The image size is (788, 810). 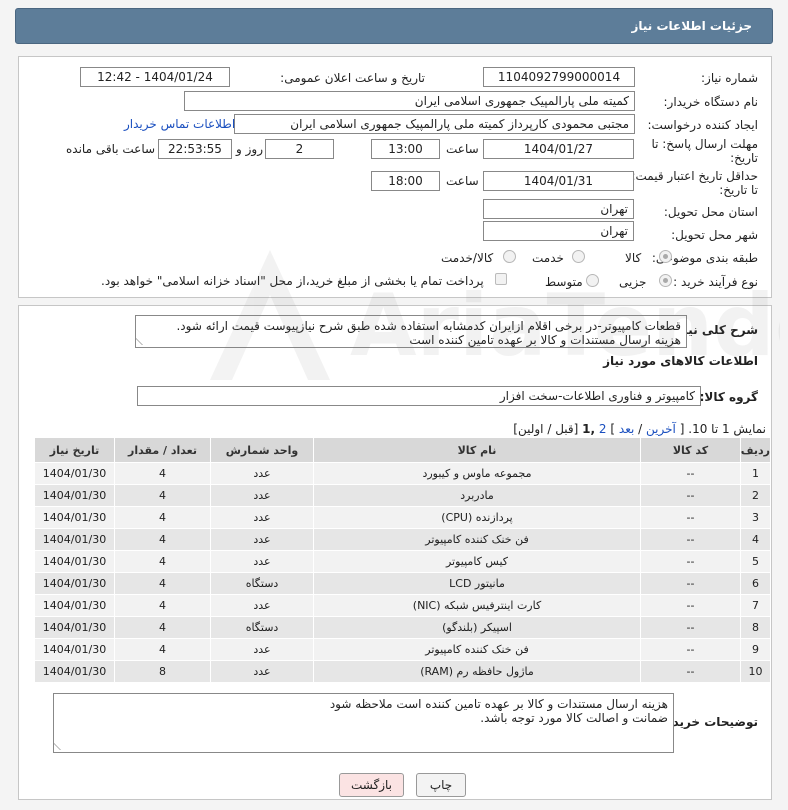 I want to click on table-cell: اسپیکر (بلندگو), so click(x=477, y=627).